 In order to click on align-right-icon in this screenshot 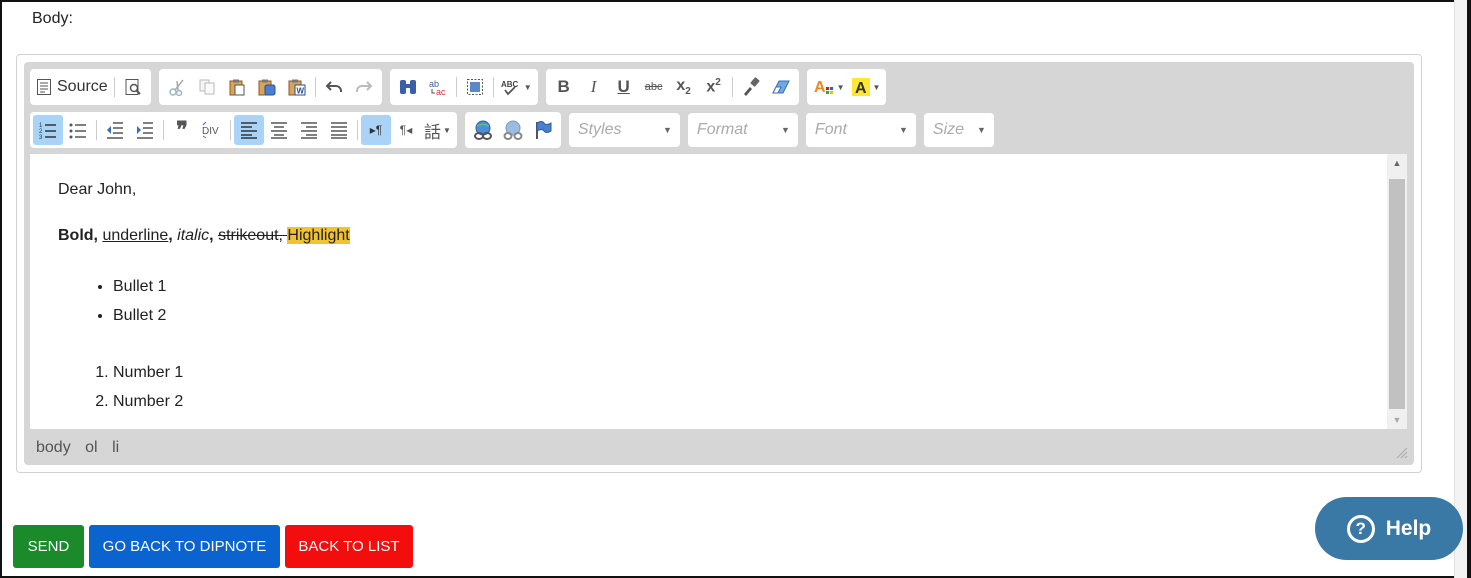, I will do `click(309, 130)`.